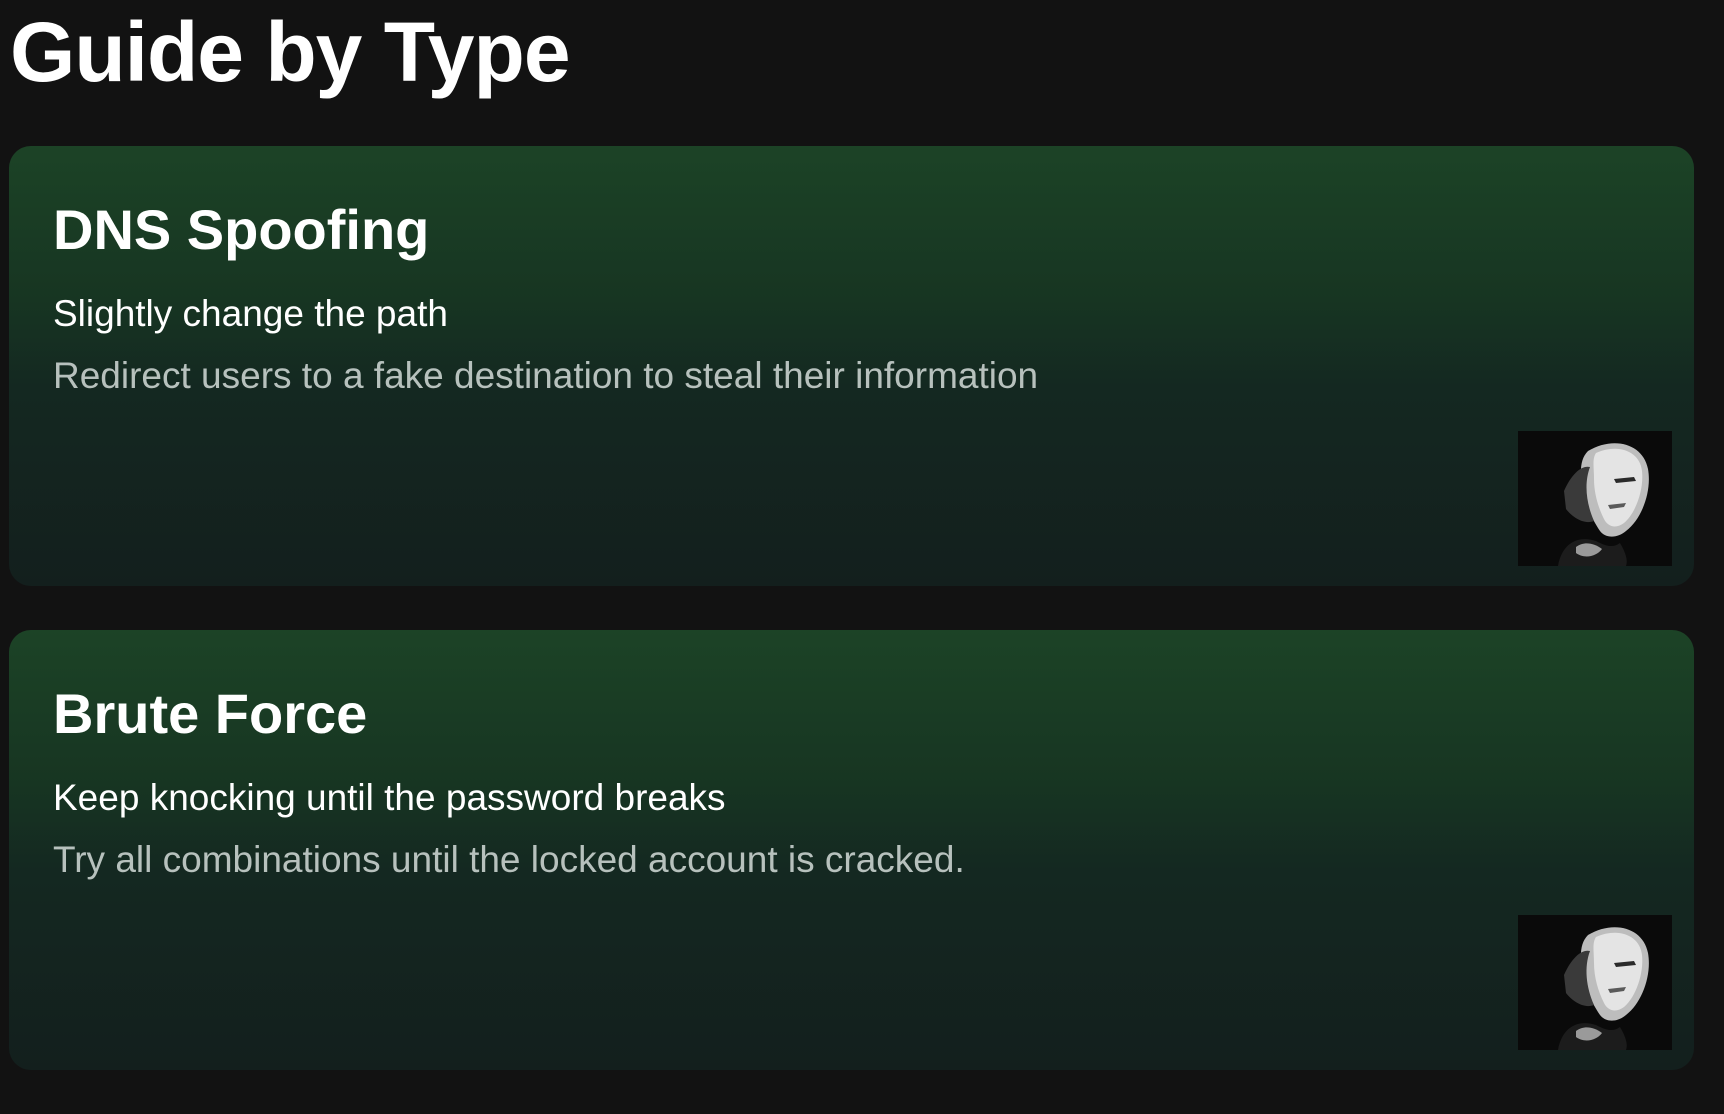  I want to click on card-title: Brute Force, so click(210, 713).